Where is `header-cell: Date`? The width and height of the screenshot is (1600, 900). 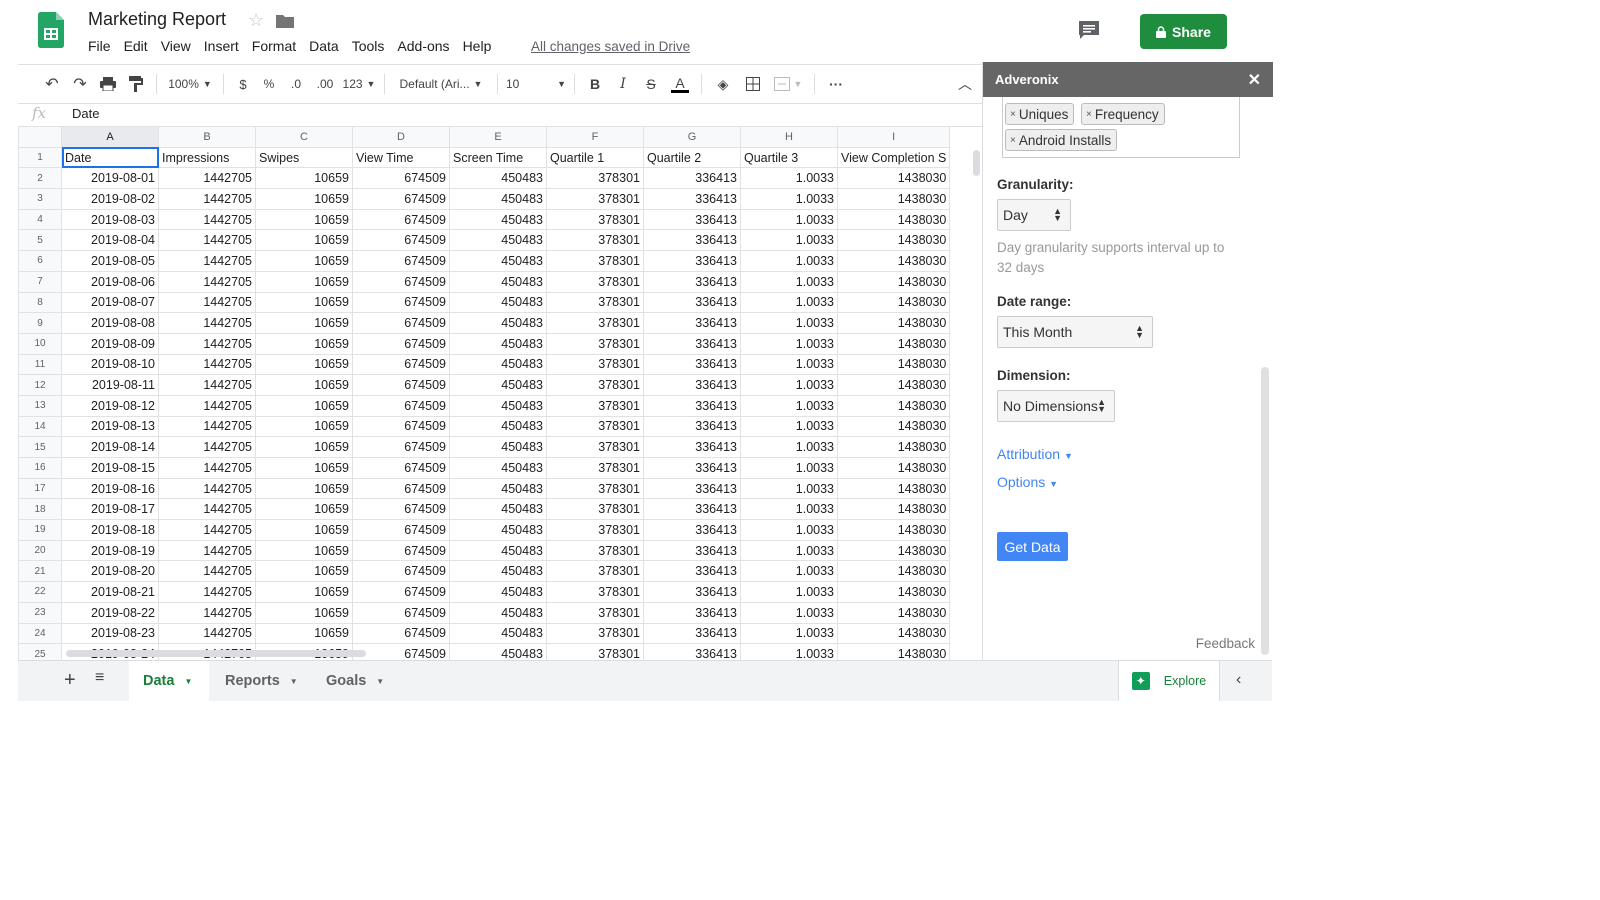 header-cell: Date is located at coordinates (110, 157).